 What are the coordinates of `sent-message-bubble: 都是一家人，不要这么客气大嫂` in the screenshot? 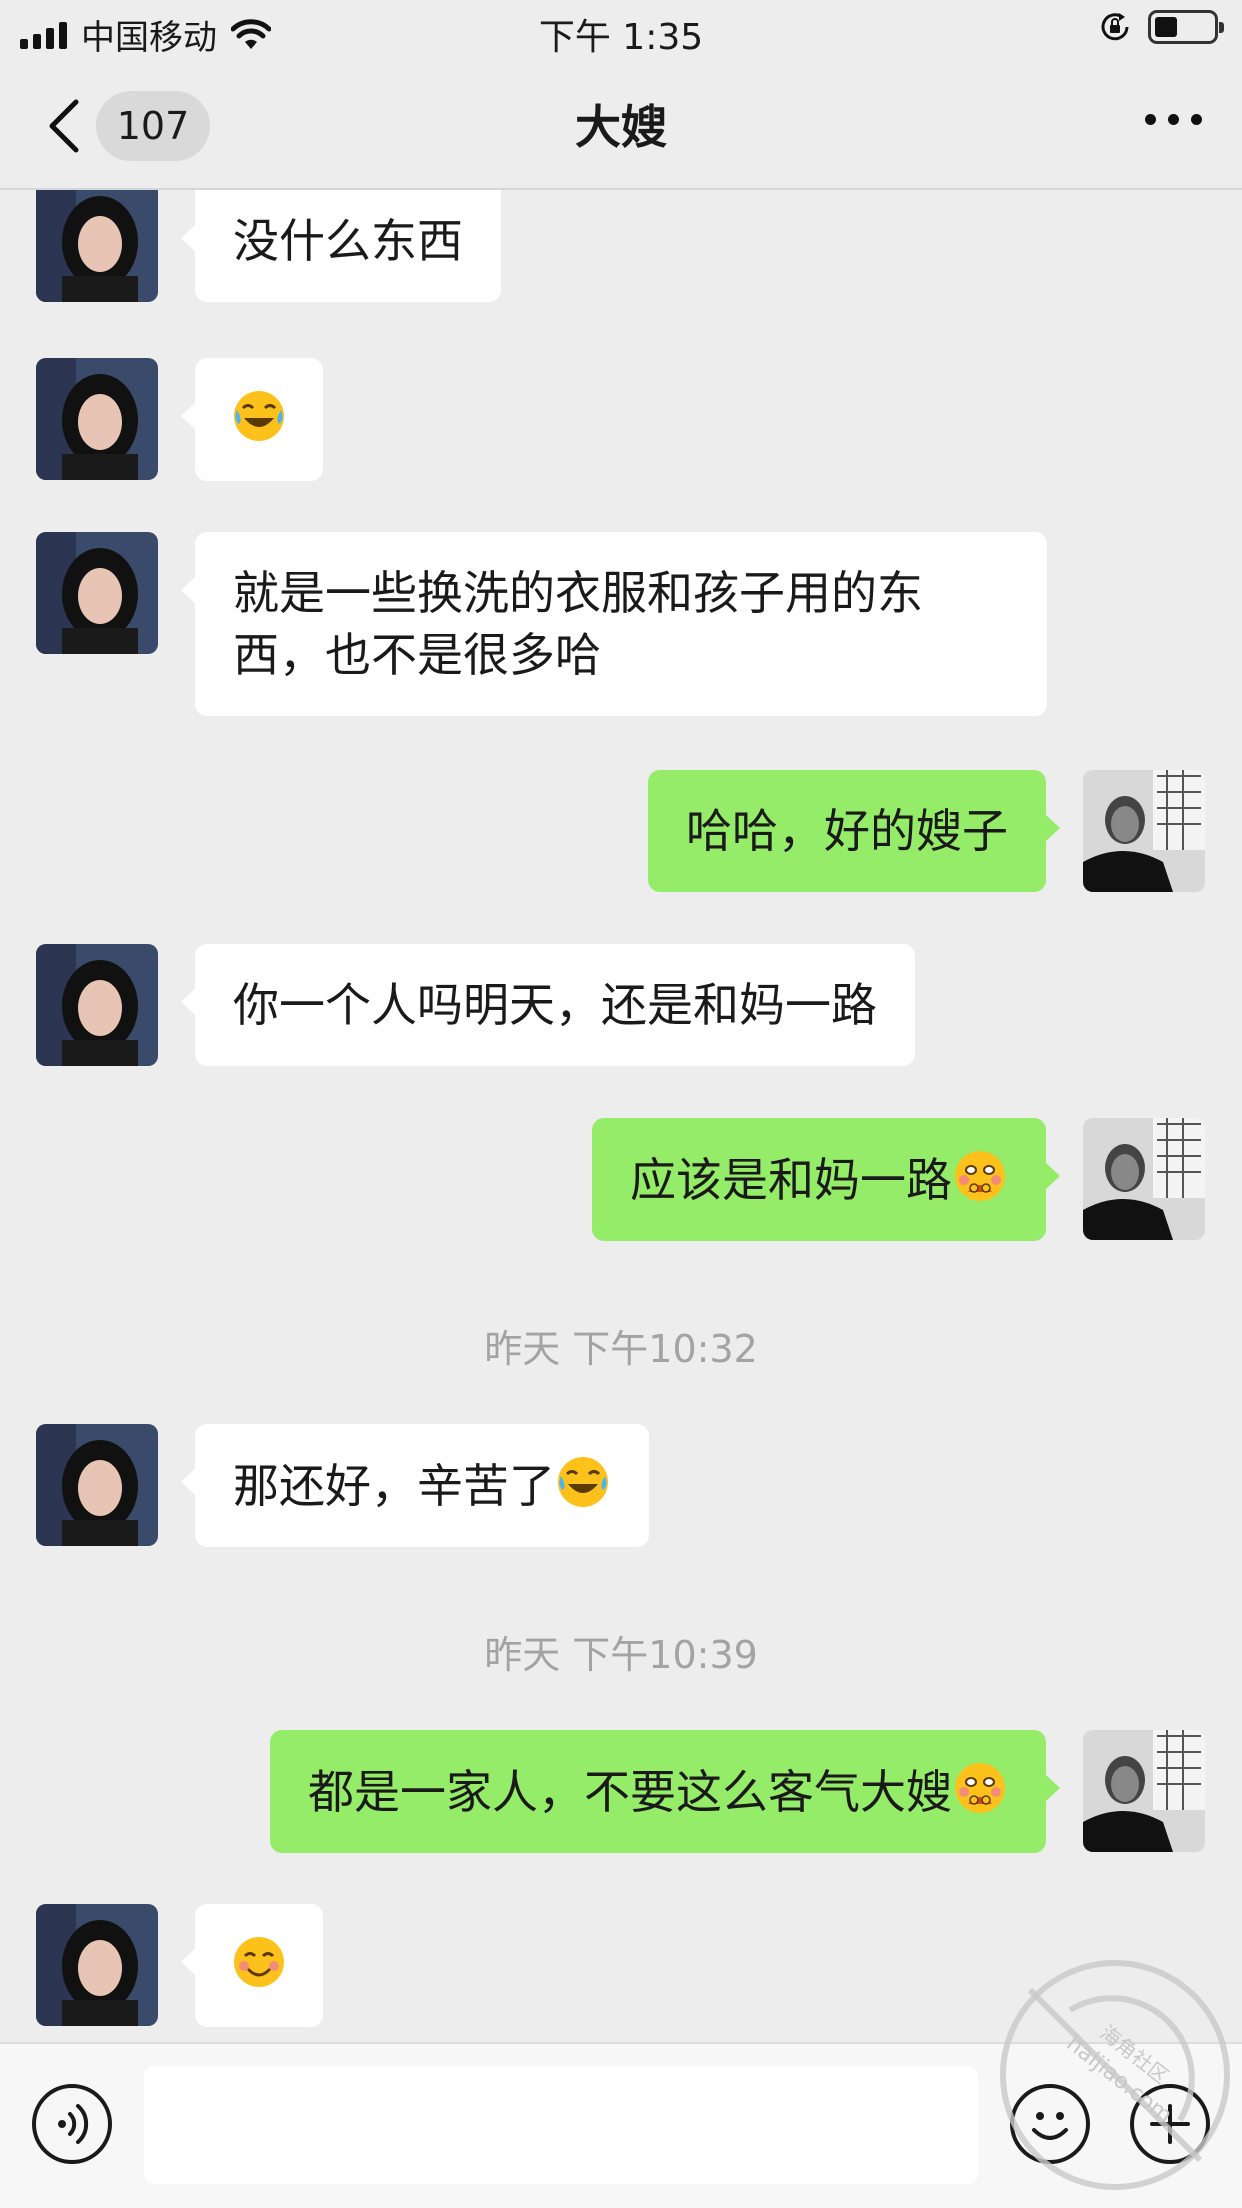 It's located at (665, 1791).